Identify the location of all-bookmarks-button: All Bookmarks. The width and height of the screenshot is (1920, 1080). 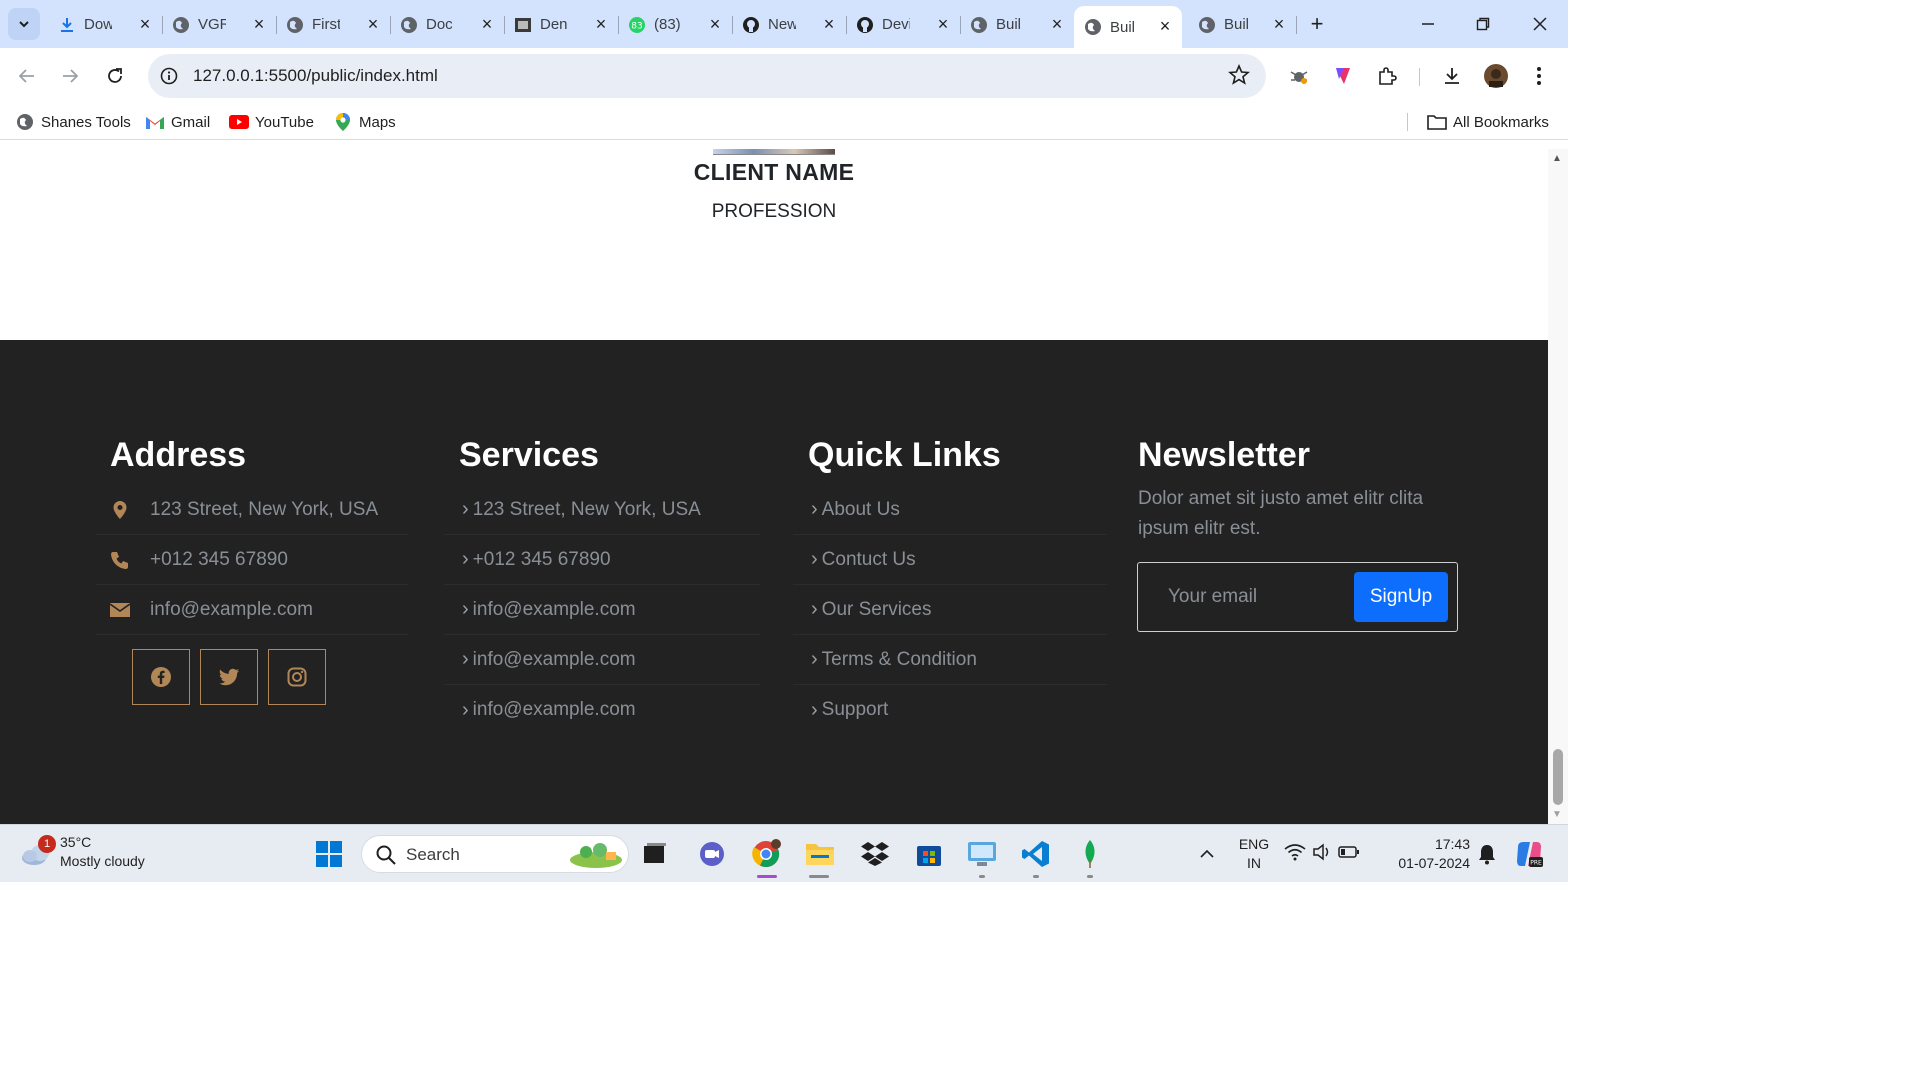
(1488, 122).